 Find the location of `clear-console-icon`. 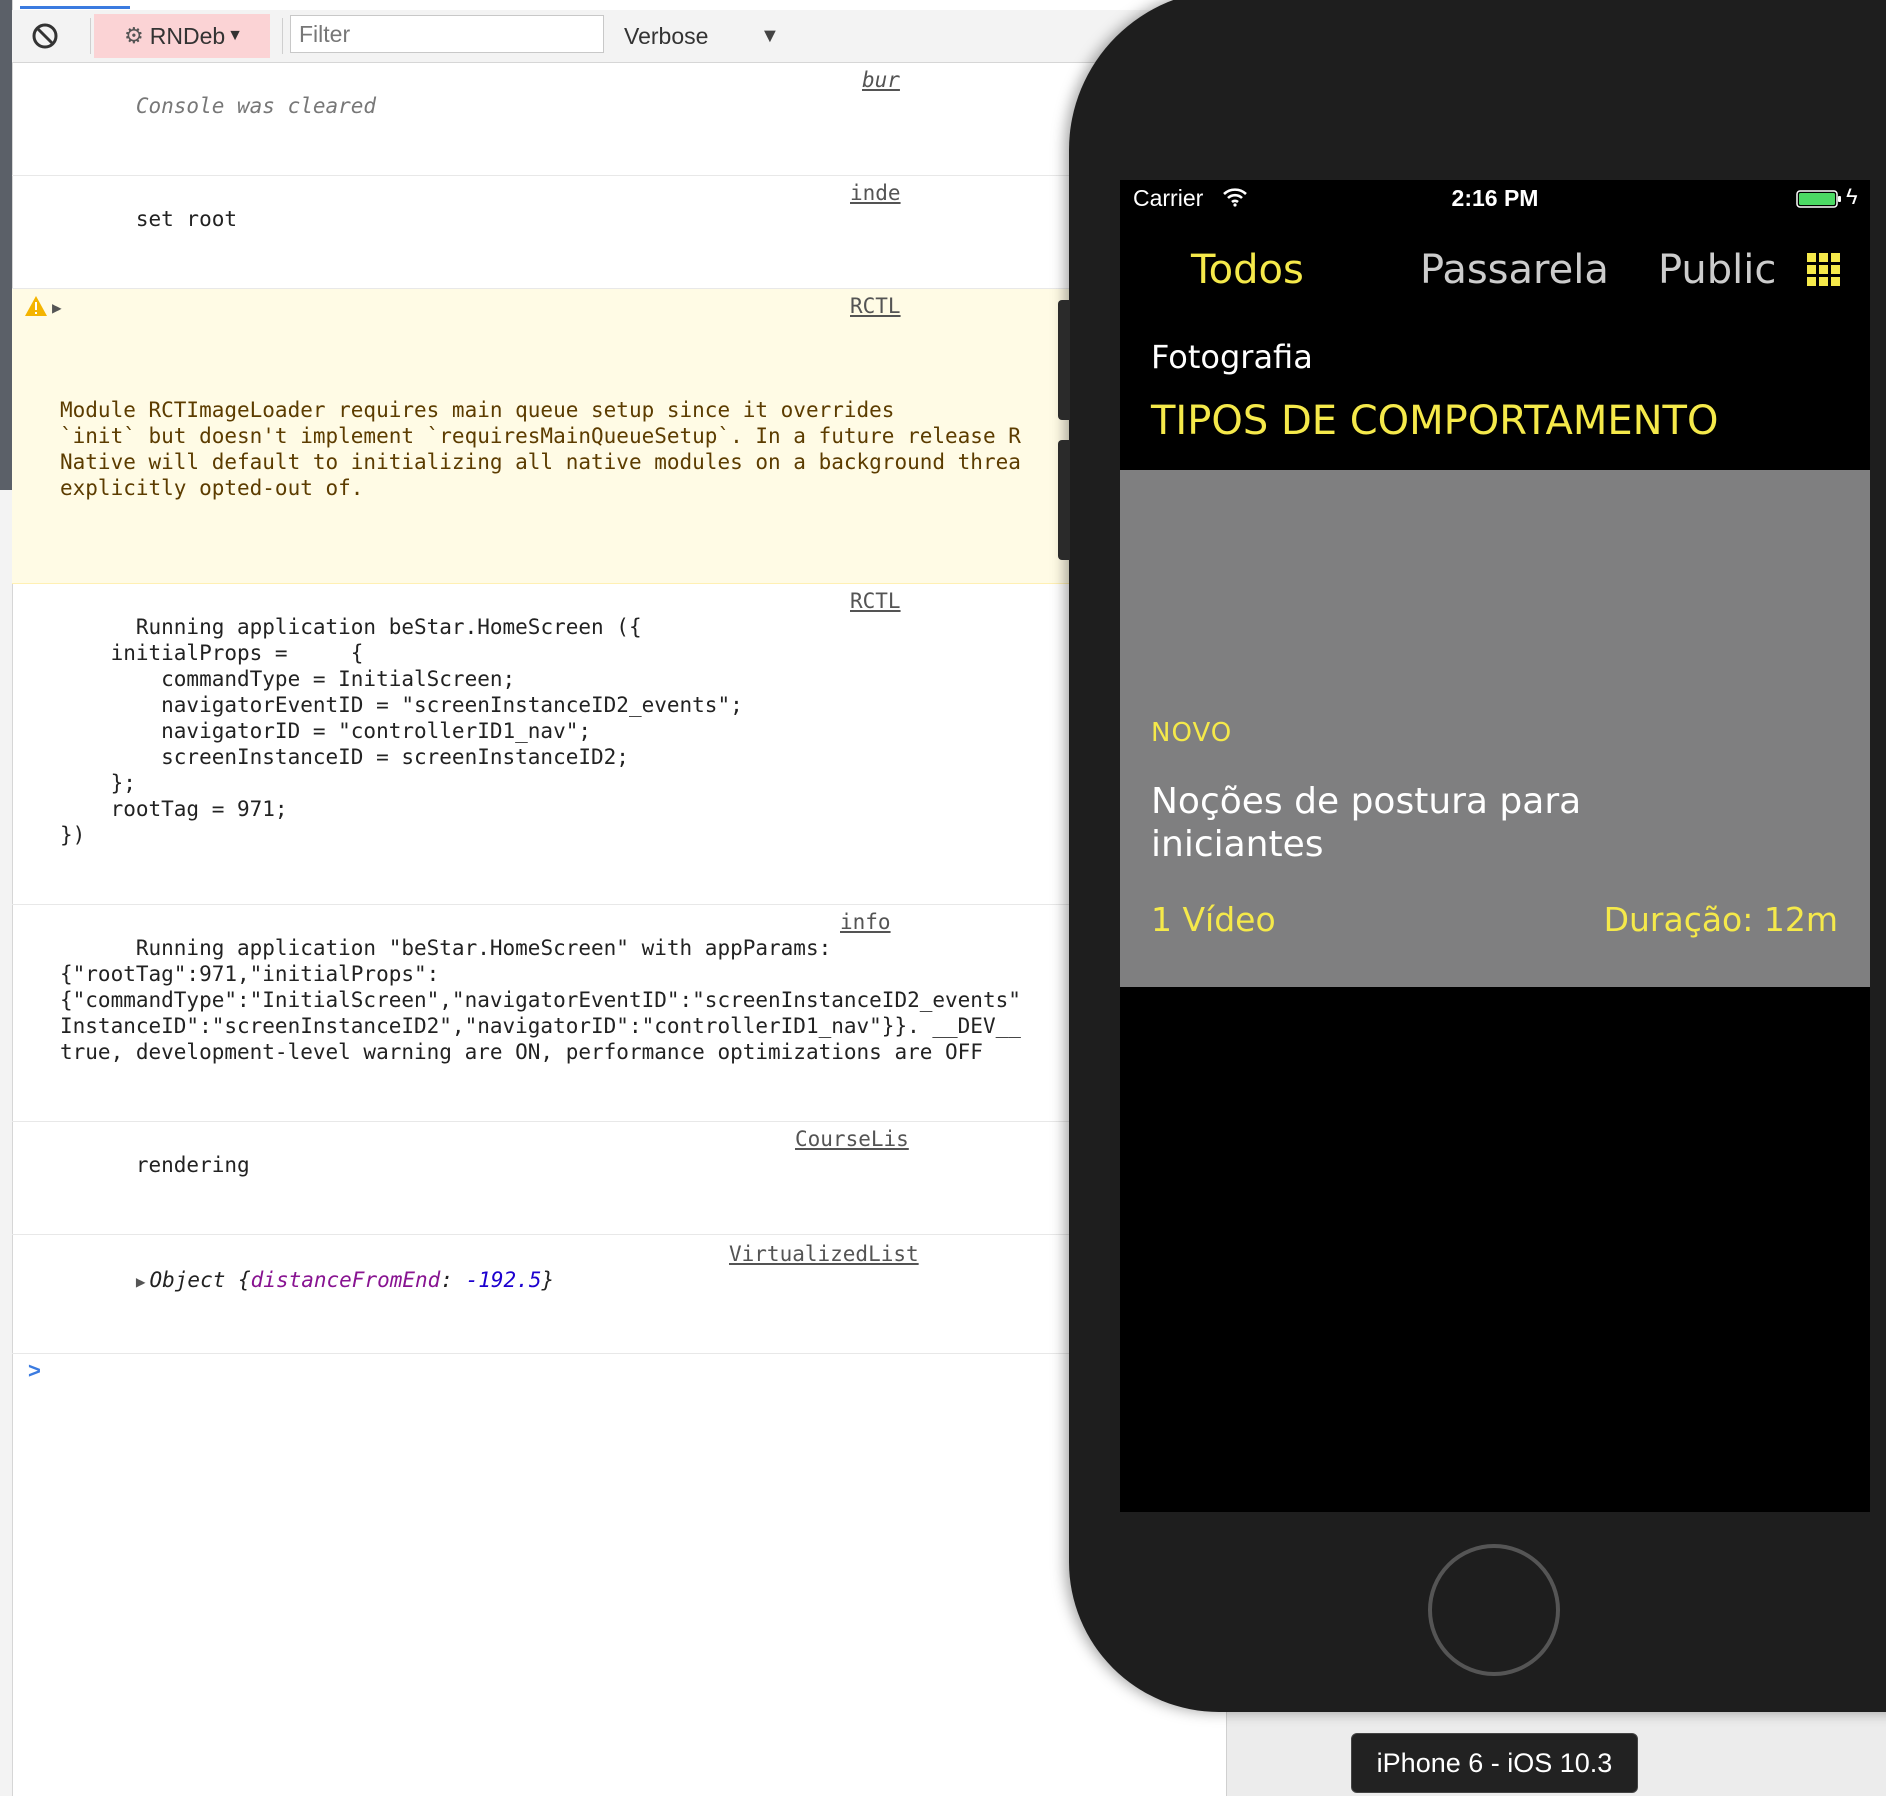

clear-console-icon is located at coordinates (45, 36).